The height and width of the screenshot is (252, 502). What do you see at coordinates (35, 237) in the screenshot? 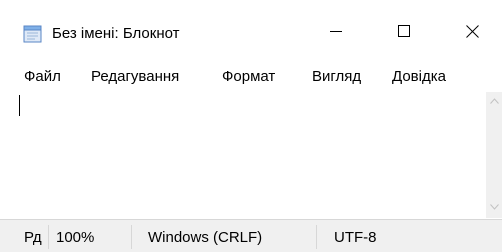
I see `cursor-position: Рд 1, Ст 1` at bounding box center [35, 237].